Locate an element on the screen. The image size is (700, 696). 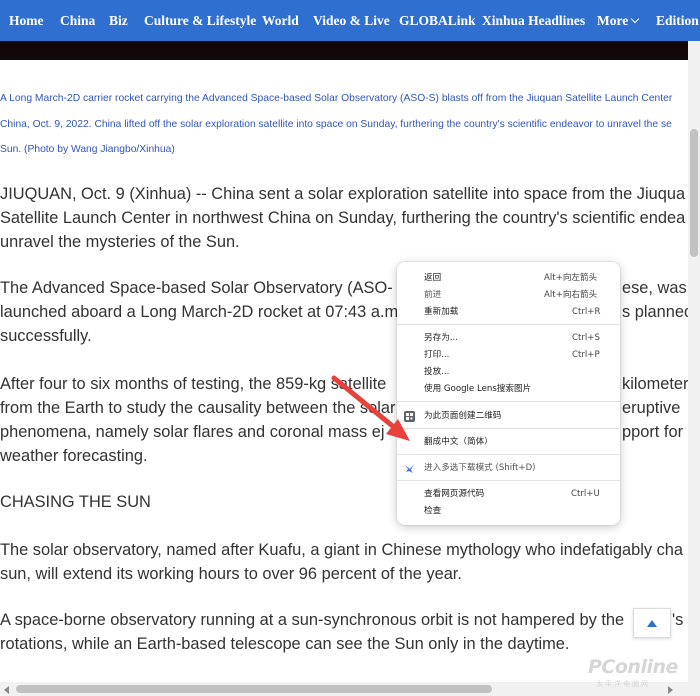
menu-item-label: 返回 is located at coordinates (433, 278).